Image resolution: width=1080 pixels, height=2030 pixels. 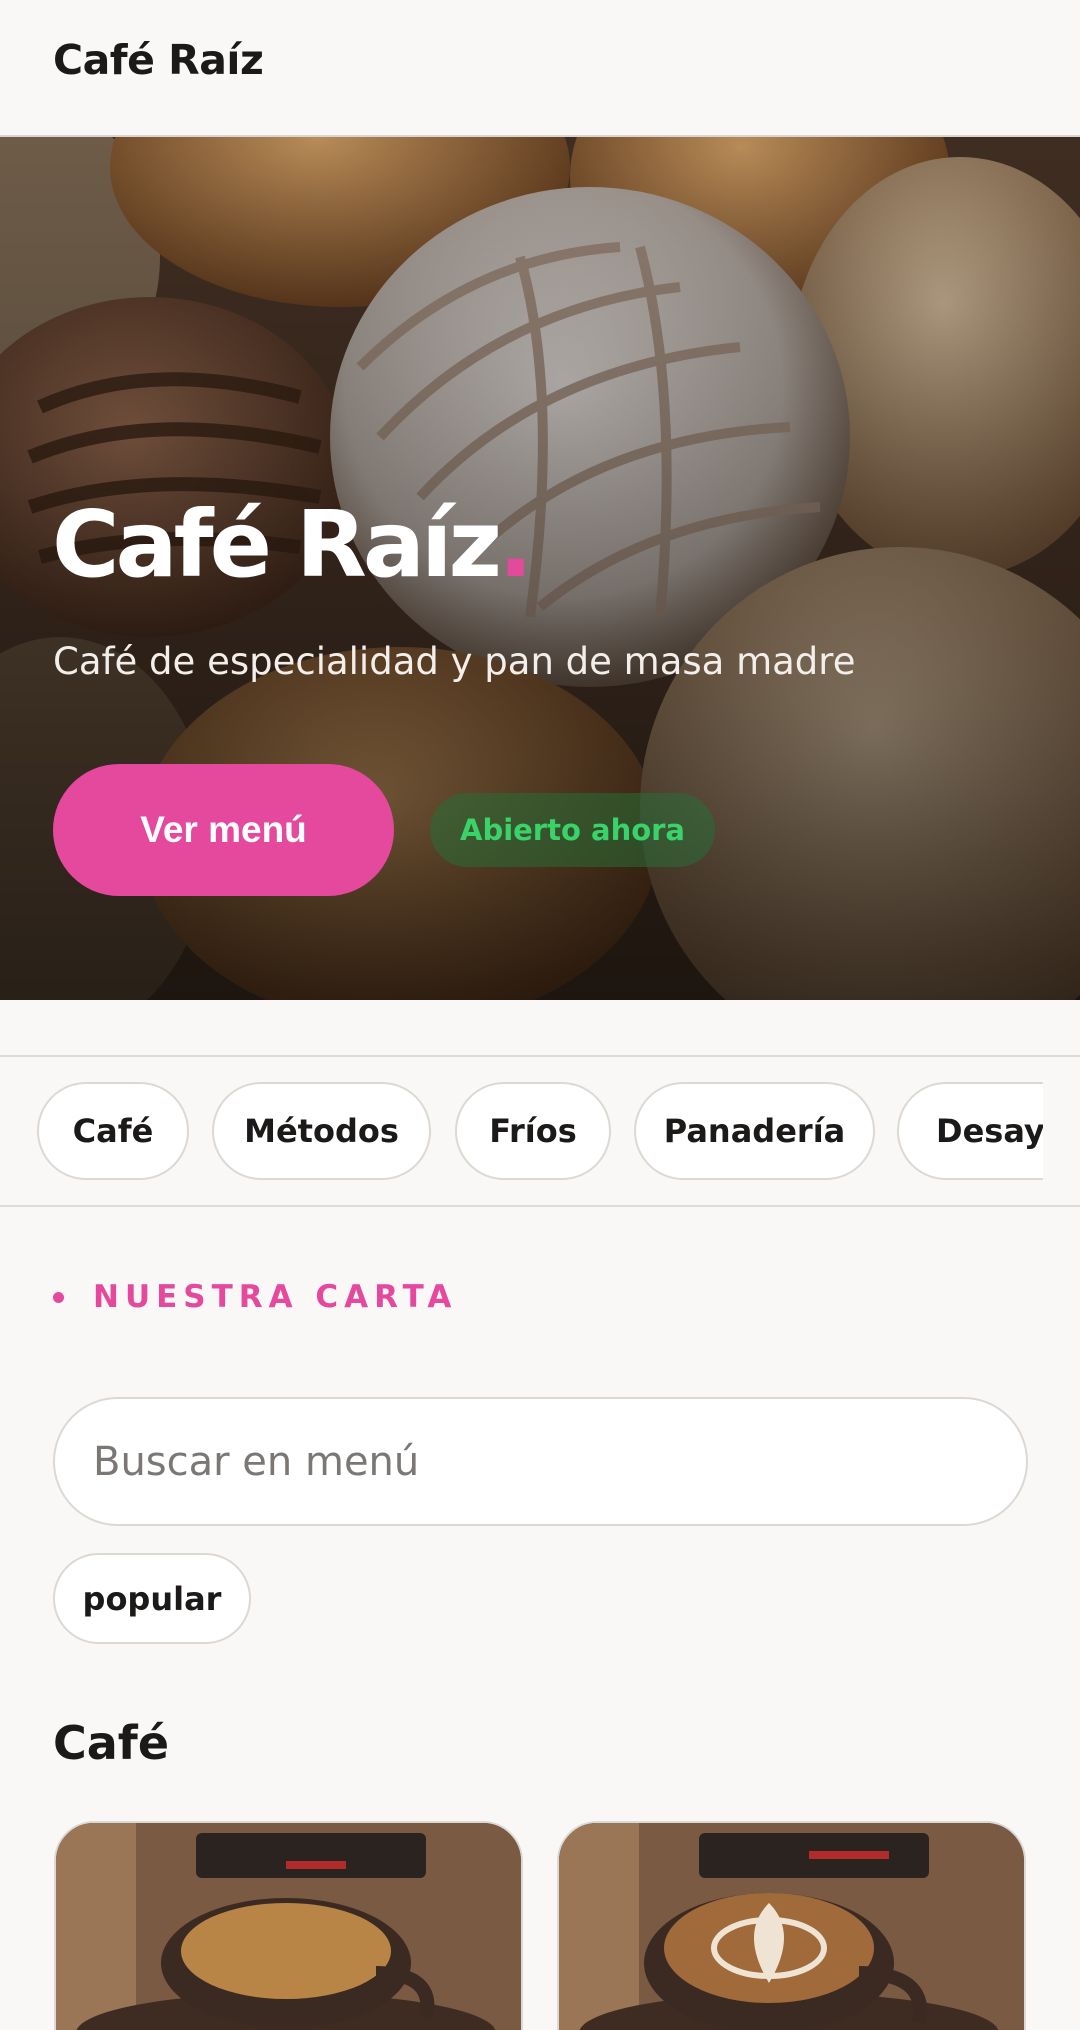 I want to click on section-heading-cafe: Café, so click(x=111, y=1743).